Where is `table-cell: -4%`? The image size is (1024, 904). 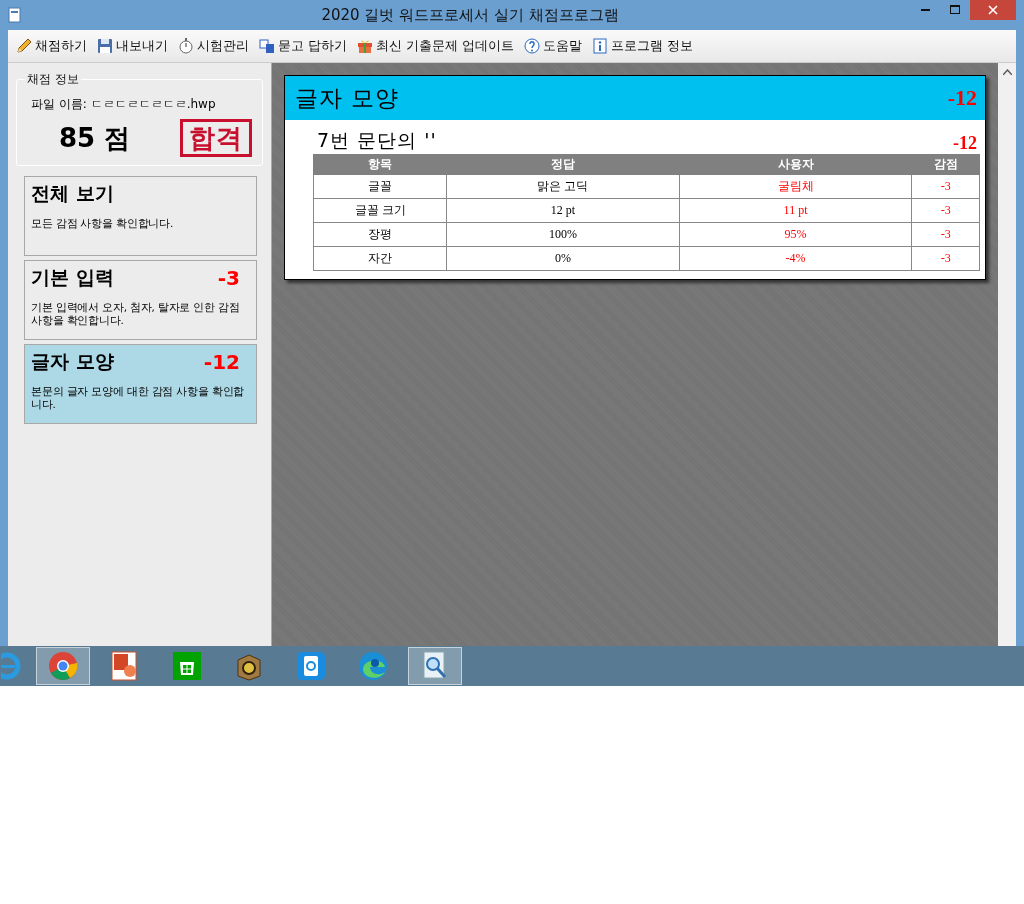 table-cell: -4% is located at coordinates (795, 258).